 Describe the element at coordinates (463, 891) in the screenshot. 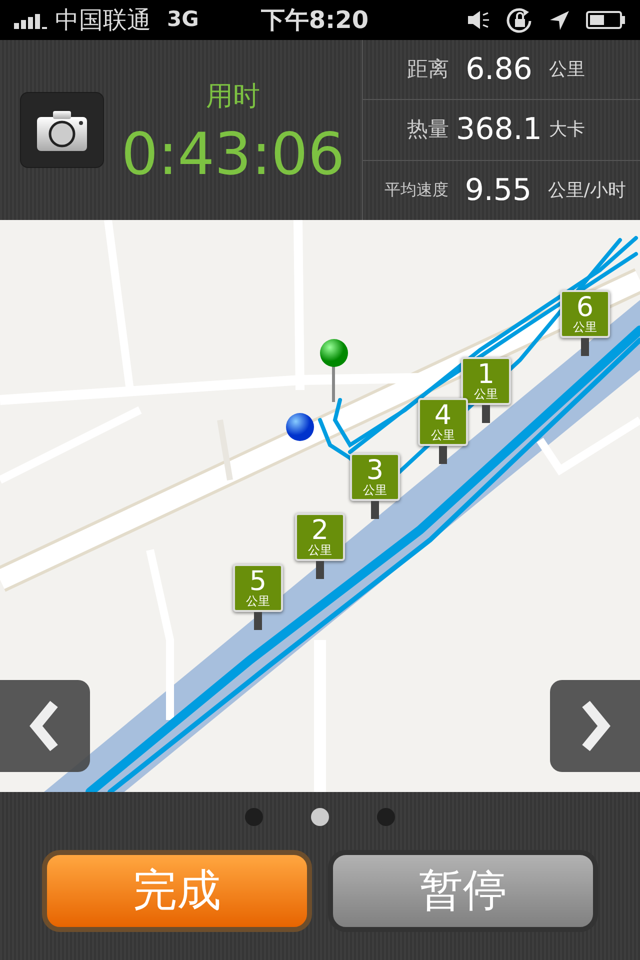

I see `pause-button: 暂停` at that location.